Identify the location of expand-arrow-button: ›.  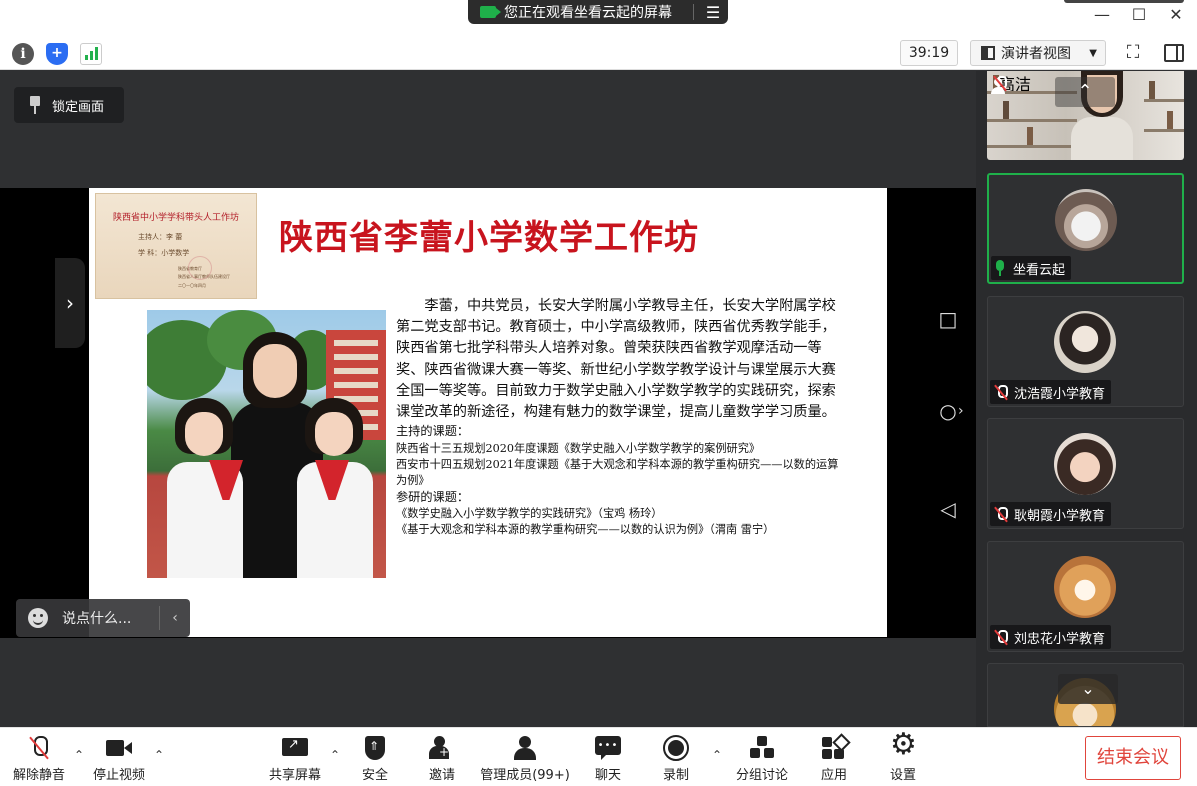
(70, 303).